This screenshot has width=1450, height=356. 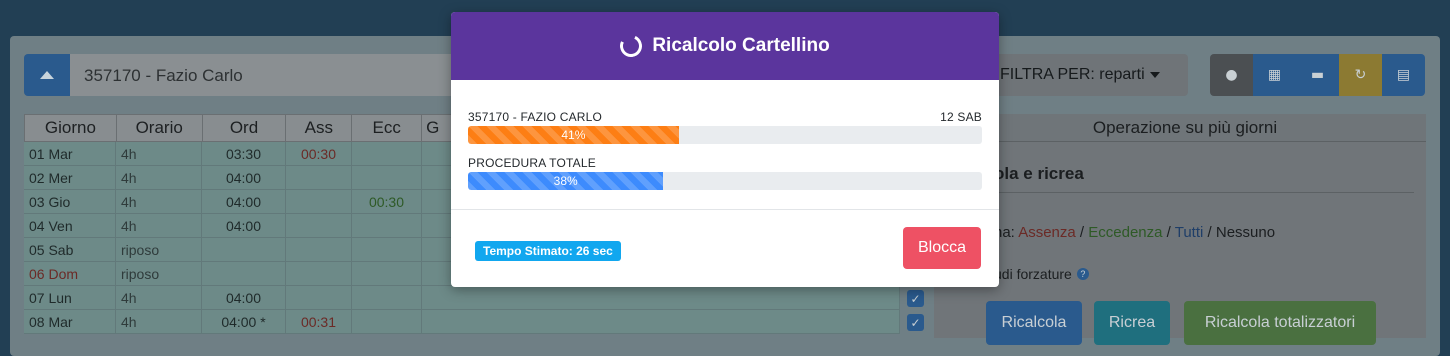 What do you see at coordinates (1245, 232) in the screenshot?
I see `filter-nessuno-link: Nessuno` at bounding box center [1245, 232].